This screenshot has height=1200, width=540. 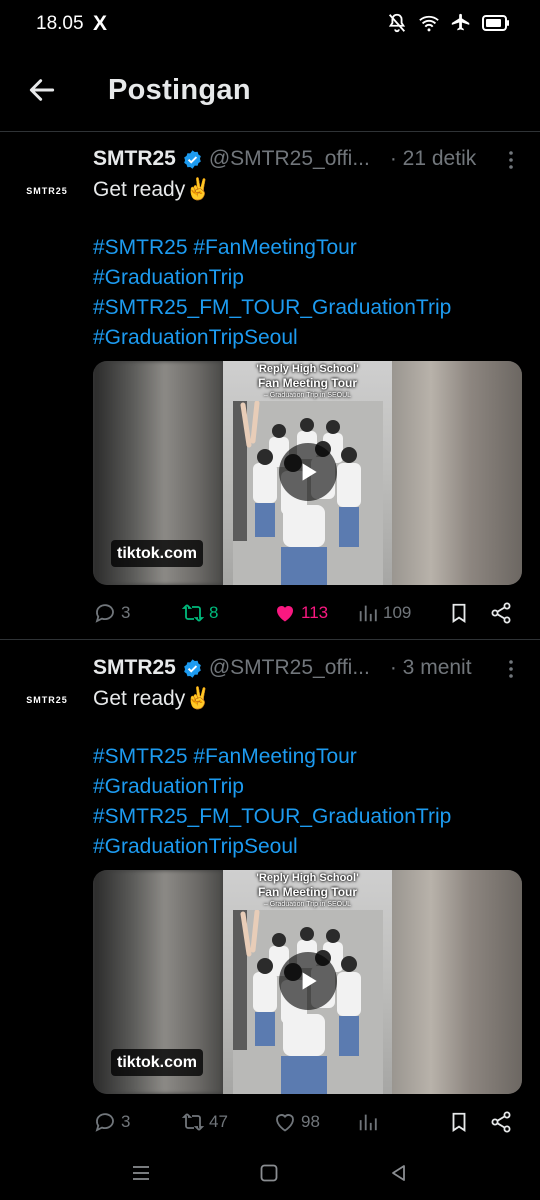 I want to click on home-button, so click(x=269, y=1173).